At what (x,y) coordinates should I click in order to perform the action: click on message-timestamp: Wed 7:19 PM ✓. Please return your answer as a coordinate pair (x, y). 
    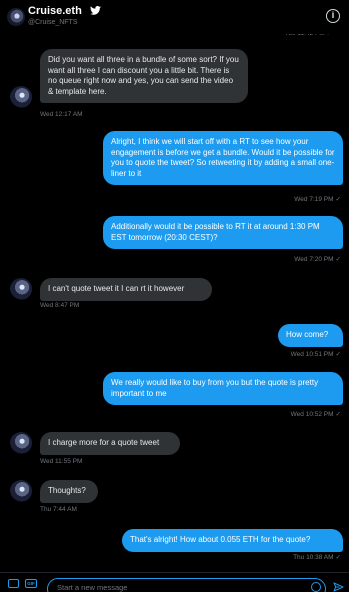
    Looking at the image, I should click on (317, 199).